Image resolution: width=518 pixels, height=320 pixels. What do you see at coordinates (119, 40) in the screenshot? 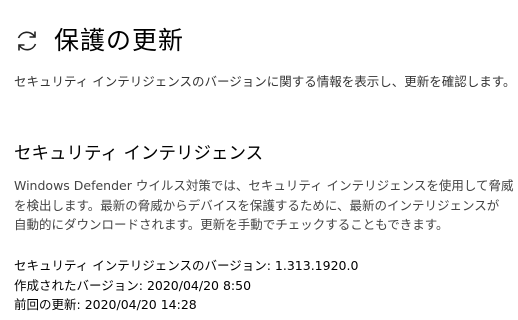
I see `page-title: 保護の更新` at bounding box center [119, 40].